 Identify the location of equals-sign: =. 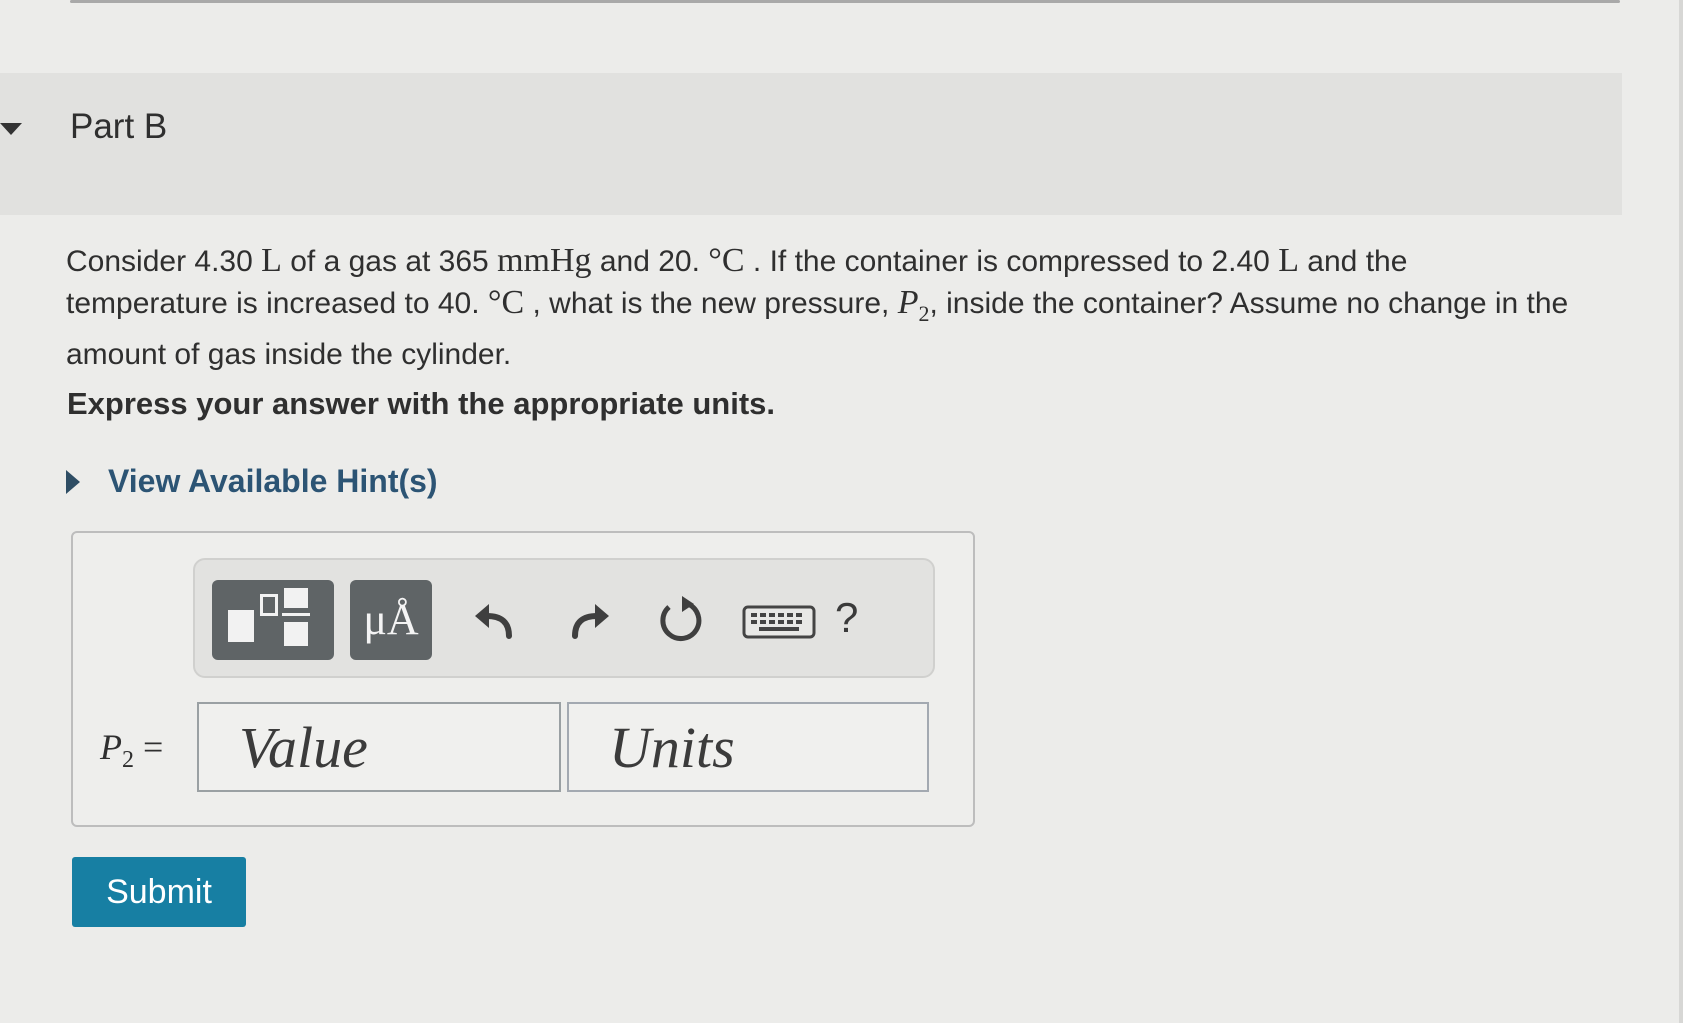
(149, 747).